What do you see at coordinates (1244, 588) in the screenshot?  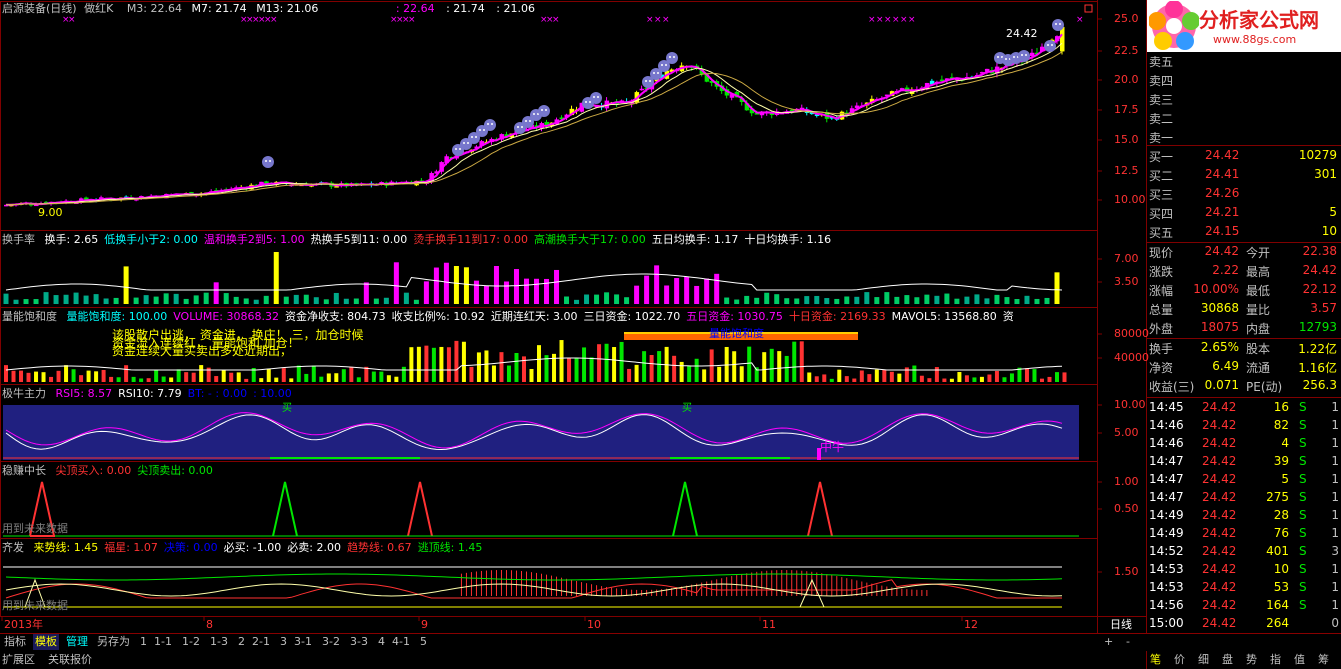 I see `tick-row: 14:53 24.42 53 S 1` at bounding box center [1244, 588].